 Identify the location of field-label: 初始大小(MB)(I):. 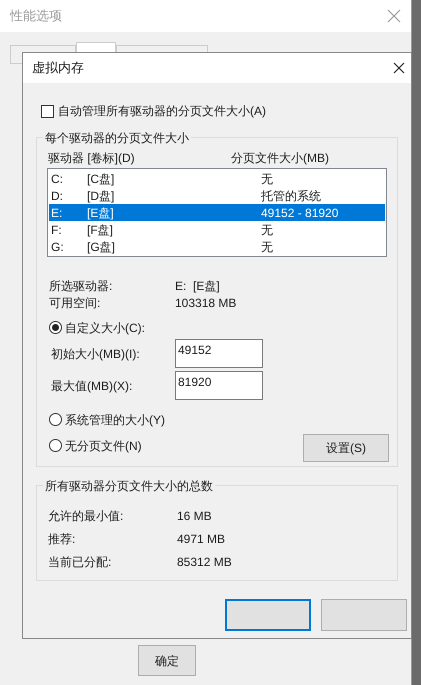
(95, 354).